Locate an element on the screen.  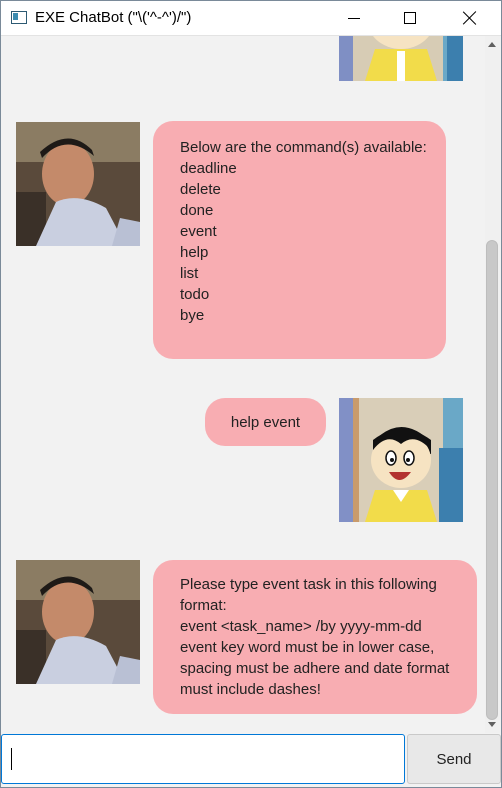
vertical-scrollbar is located at coordinates (492, 384).